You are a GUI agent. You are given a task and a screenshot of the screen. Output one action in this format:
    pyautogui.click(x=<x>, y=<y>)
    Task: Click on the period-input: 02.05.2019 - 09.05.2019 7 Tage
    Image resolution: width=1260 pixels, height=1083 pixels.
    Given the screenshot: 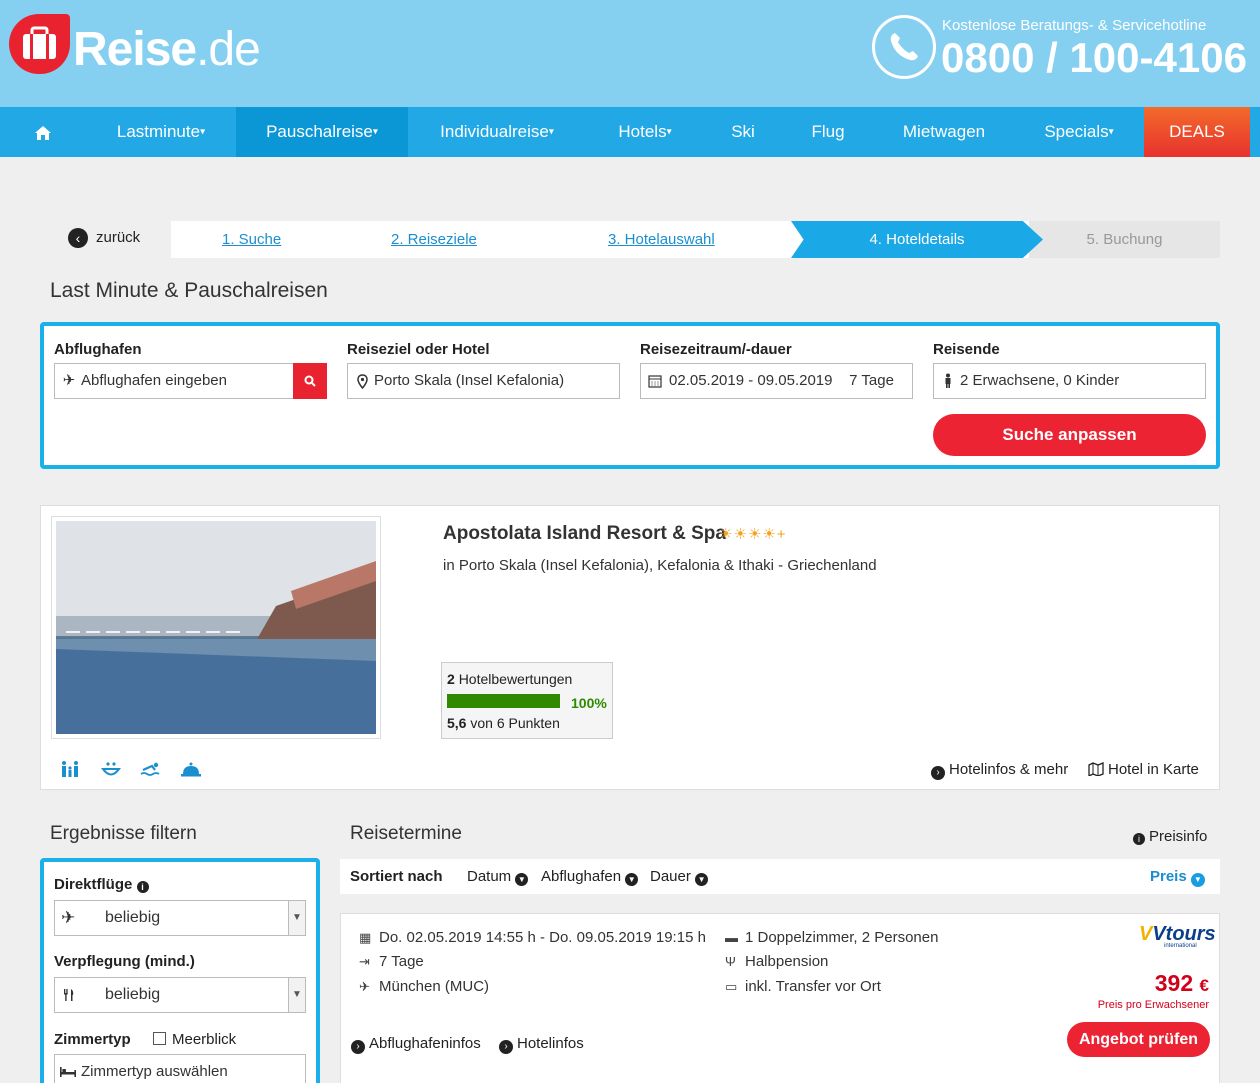 What is the action you would take?
    pyautogui.click(x=776, y=381)
    